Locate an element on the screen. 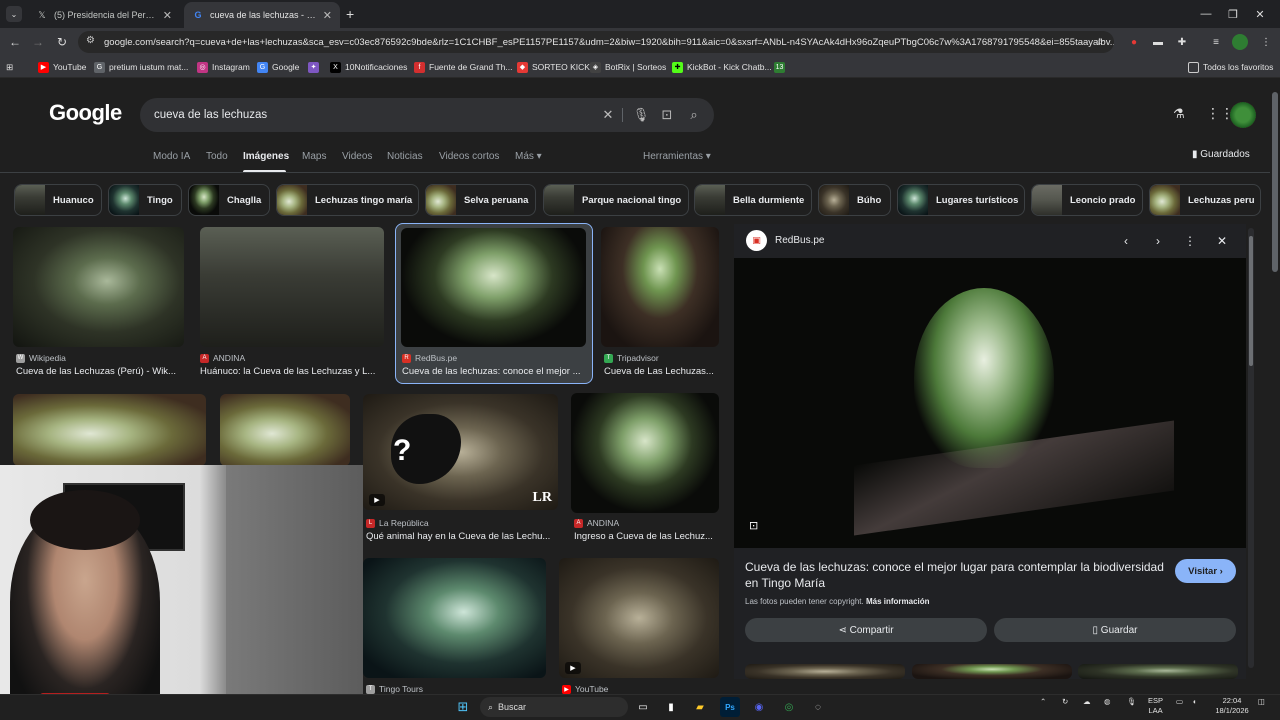  volume-icon: ◖ is located at coordinates (1194, 702).